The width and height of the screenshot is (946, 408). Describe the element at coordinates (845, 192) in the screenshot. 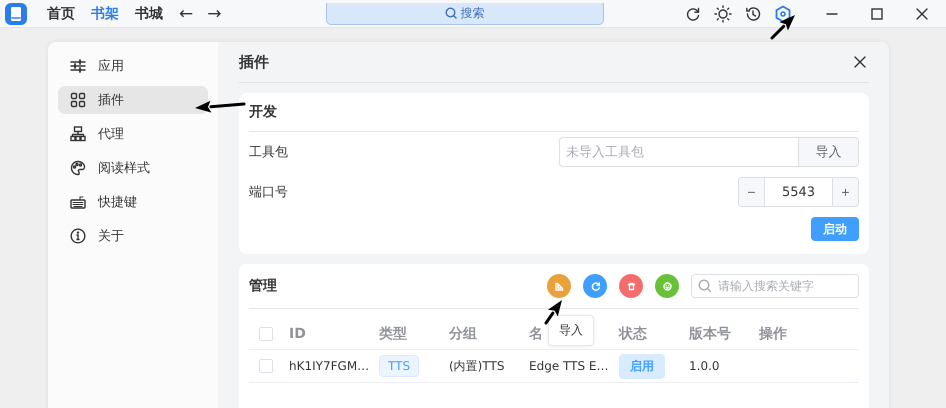

I see `increment-button: +` at that location.